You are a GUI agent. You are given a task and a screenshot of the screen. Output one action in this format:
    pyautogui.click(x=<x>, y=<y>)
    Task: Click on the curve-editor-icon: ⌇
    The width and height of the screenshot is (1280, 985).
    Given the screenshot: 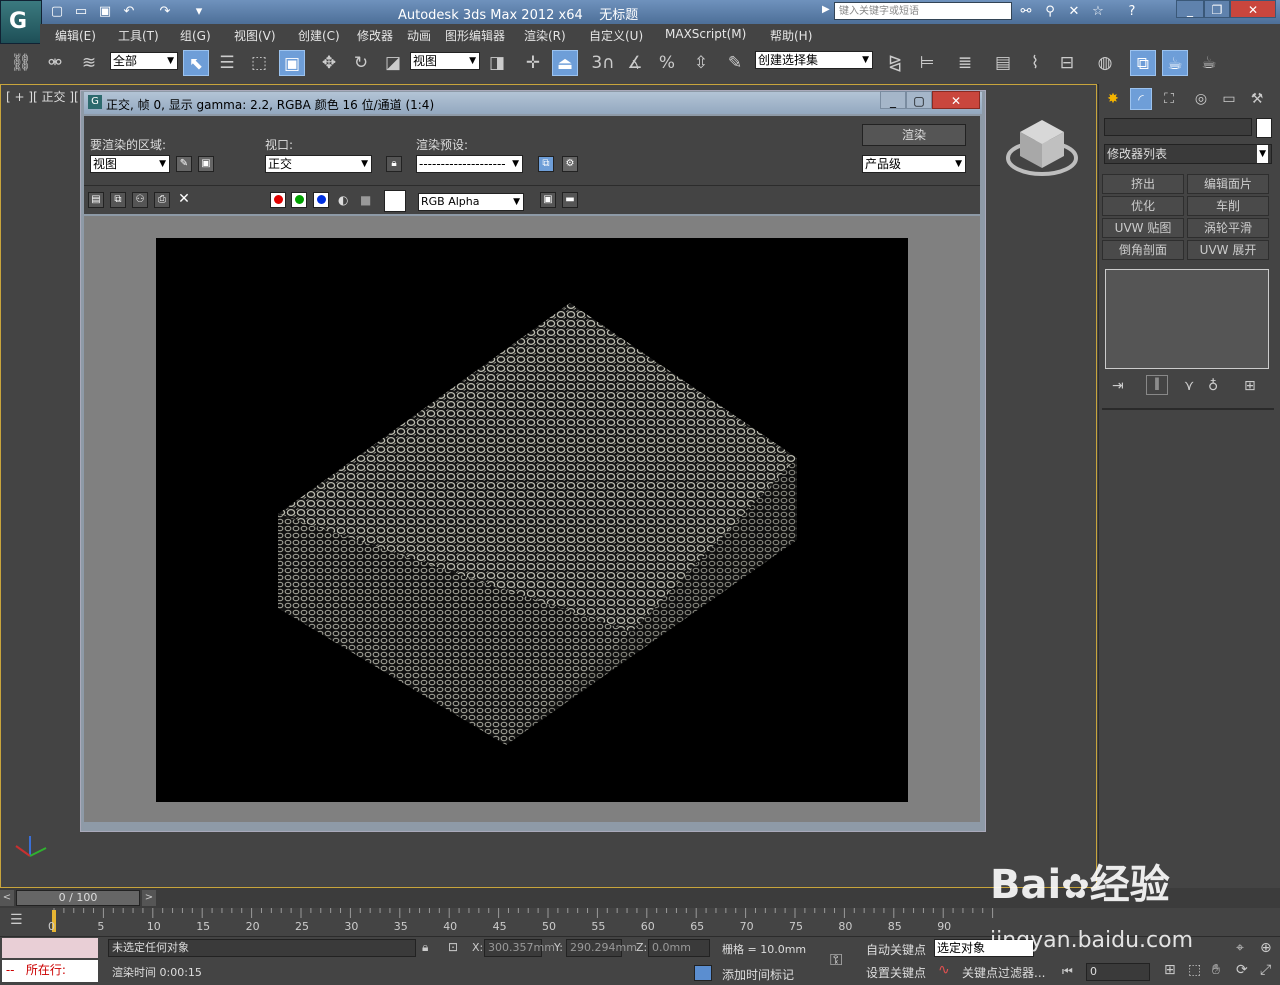 What is the action you would take?
    pyautogui.click(x=1035, y=63)
    